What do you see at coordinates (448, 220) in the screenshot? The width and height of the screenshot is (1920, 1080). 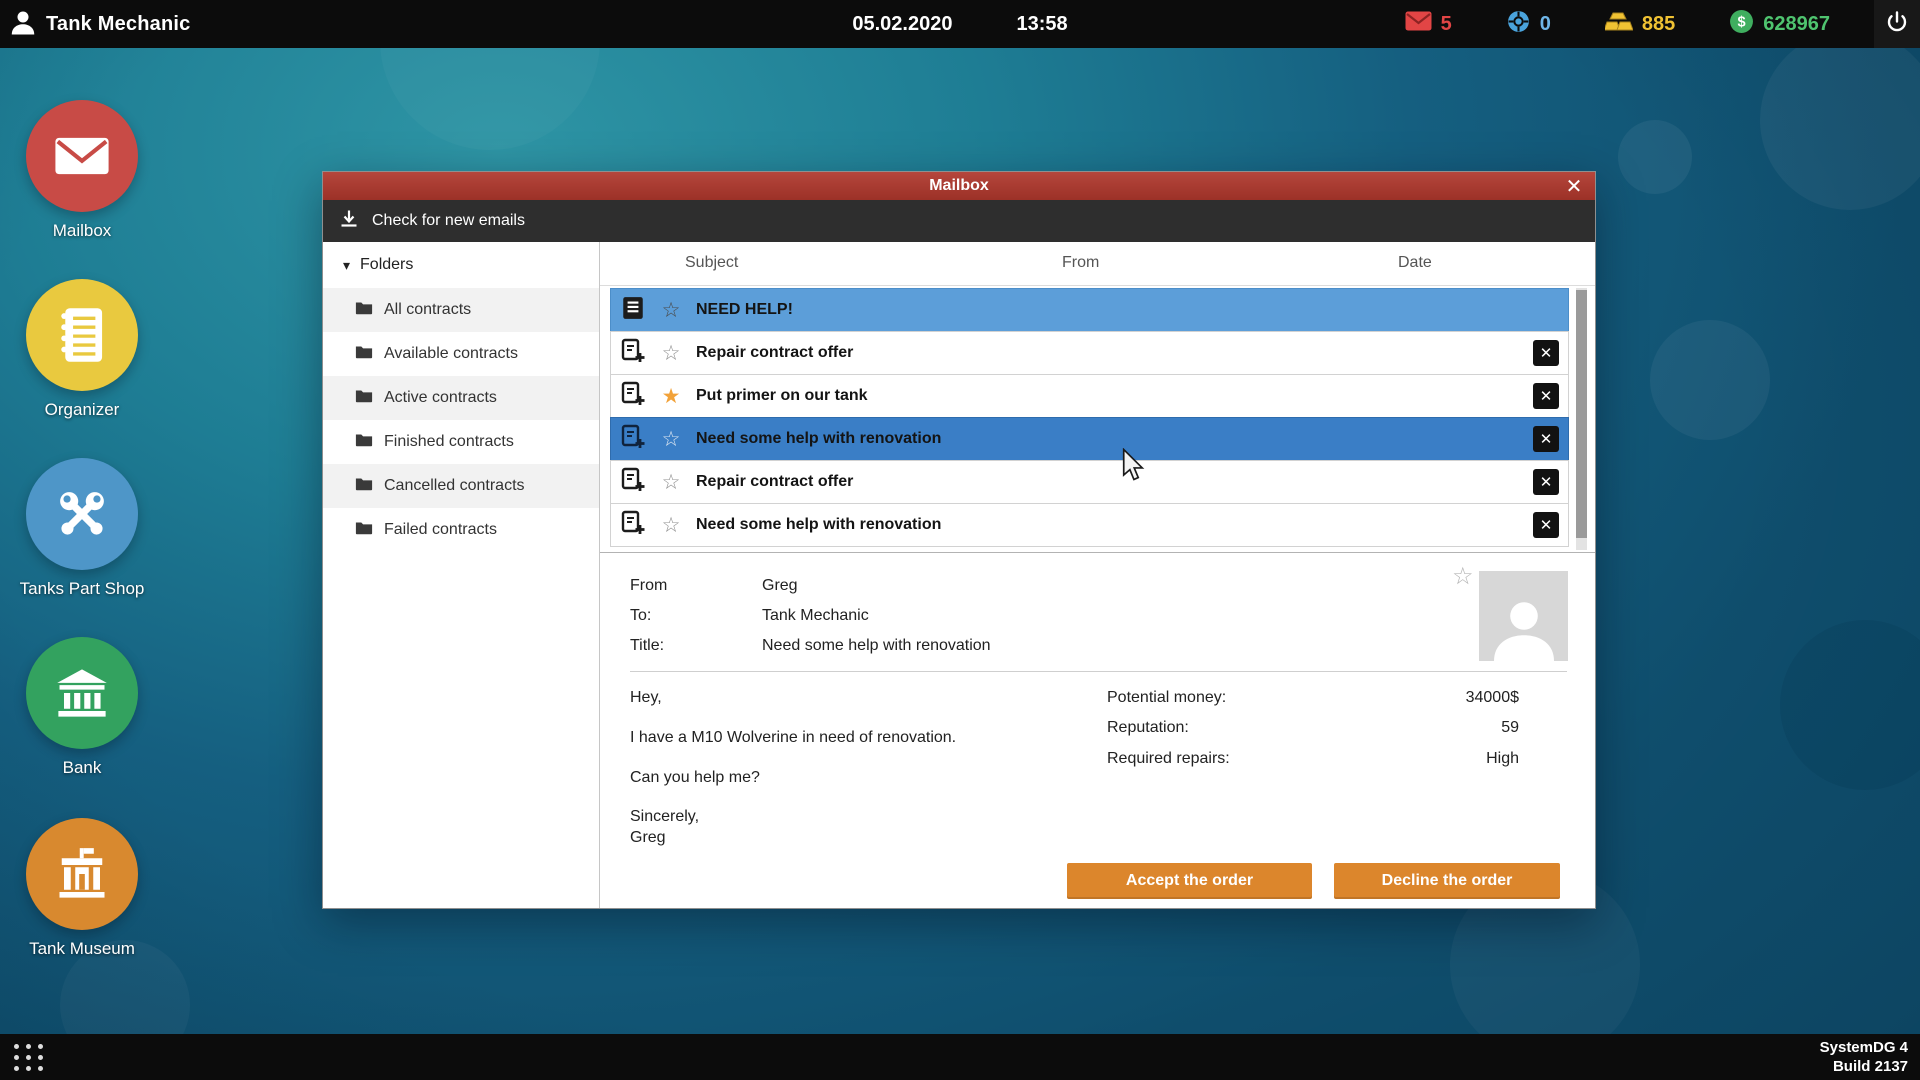 I see `check-emails-label: Check for new emails` at bounding box center [448, 220].